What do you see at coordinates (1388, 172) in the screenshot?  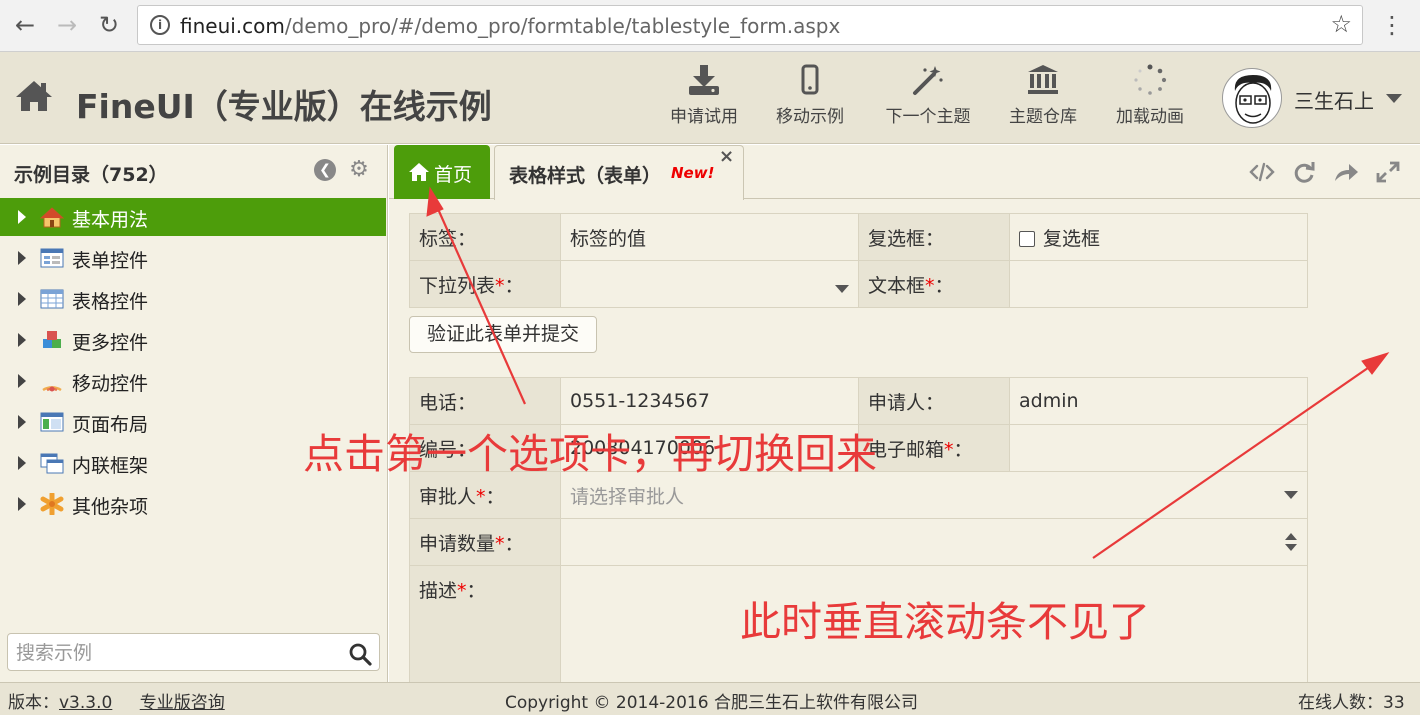 I see `maximize-icon` at bounding box center [1388, 172].